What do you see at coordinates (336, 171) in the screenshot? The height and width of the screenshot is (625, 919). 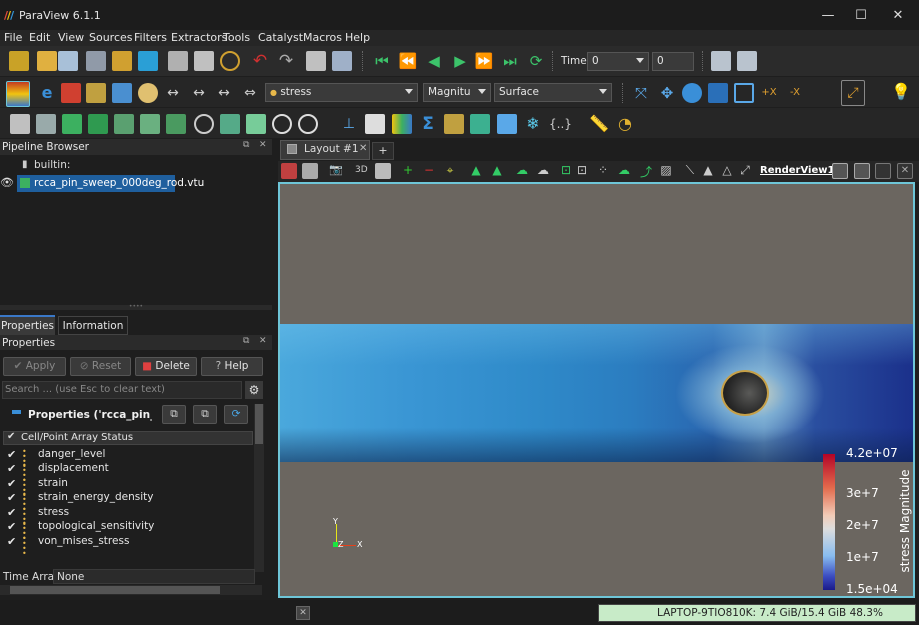 I see `camera-icon: 📷` at bounding box center [336, 171].